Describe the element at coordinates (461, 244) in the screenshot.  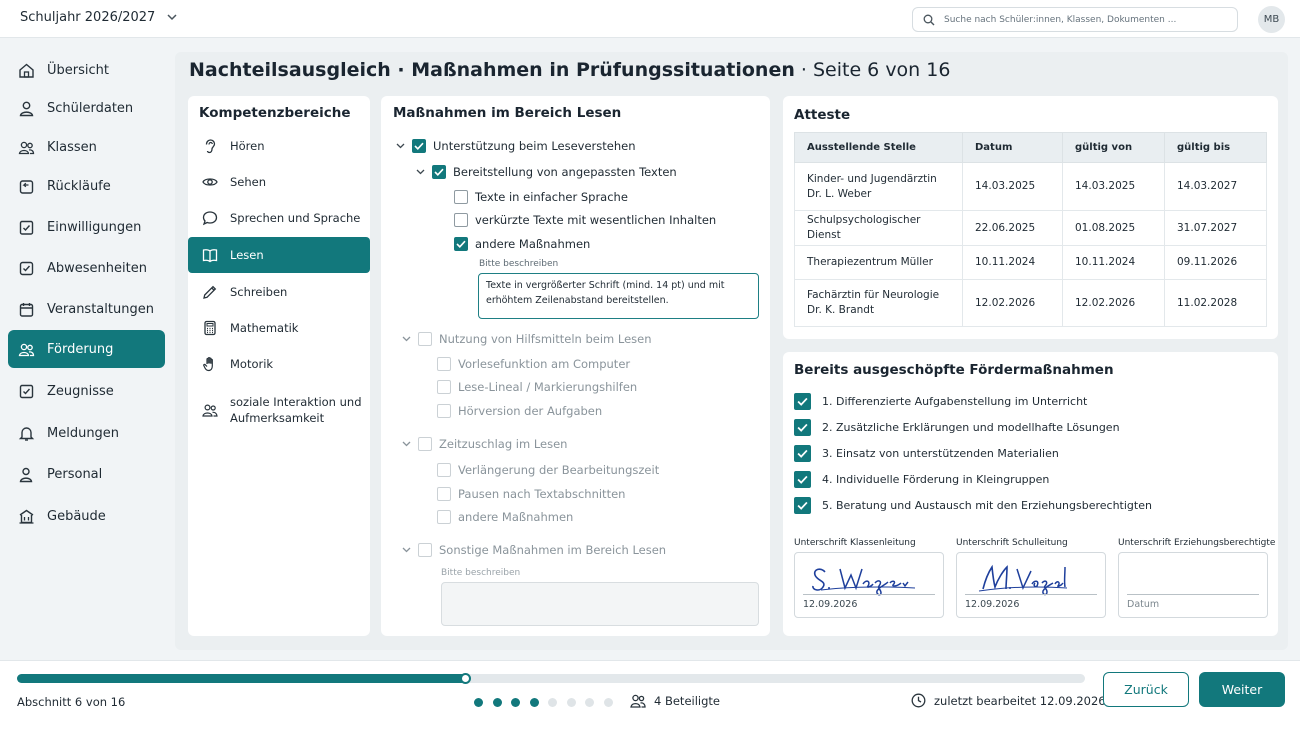
I see `checkbox-andere-massnahmen` at that location.